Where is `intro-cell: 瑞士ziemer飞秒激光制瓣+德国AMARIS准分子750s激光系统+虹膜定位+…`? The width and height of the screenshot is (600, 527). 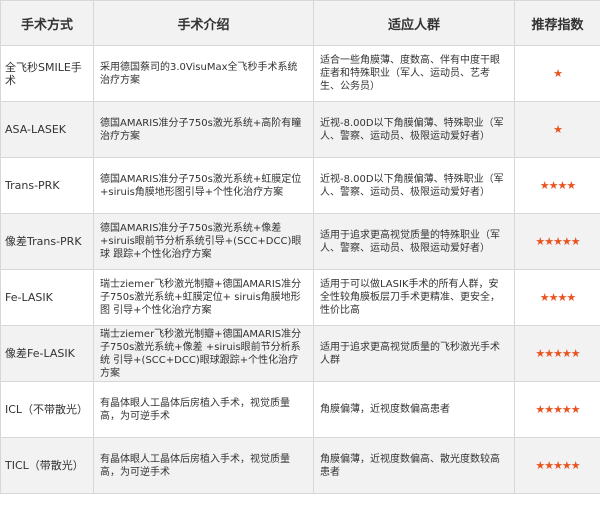 intro-cell: 瑞士ziemer飞秒激光制瓣+德国AMARIS准分子750s激光系统+虹膜定位+… is located at coordinates (203, 297).